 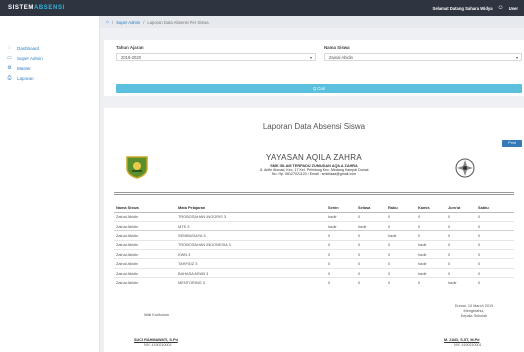 I want to click on brand-main: ABSENSI, so click(x=49, y=8).